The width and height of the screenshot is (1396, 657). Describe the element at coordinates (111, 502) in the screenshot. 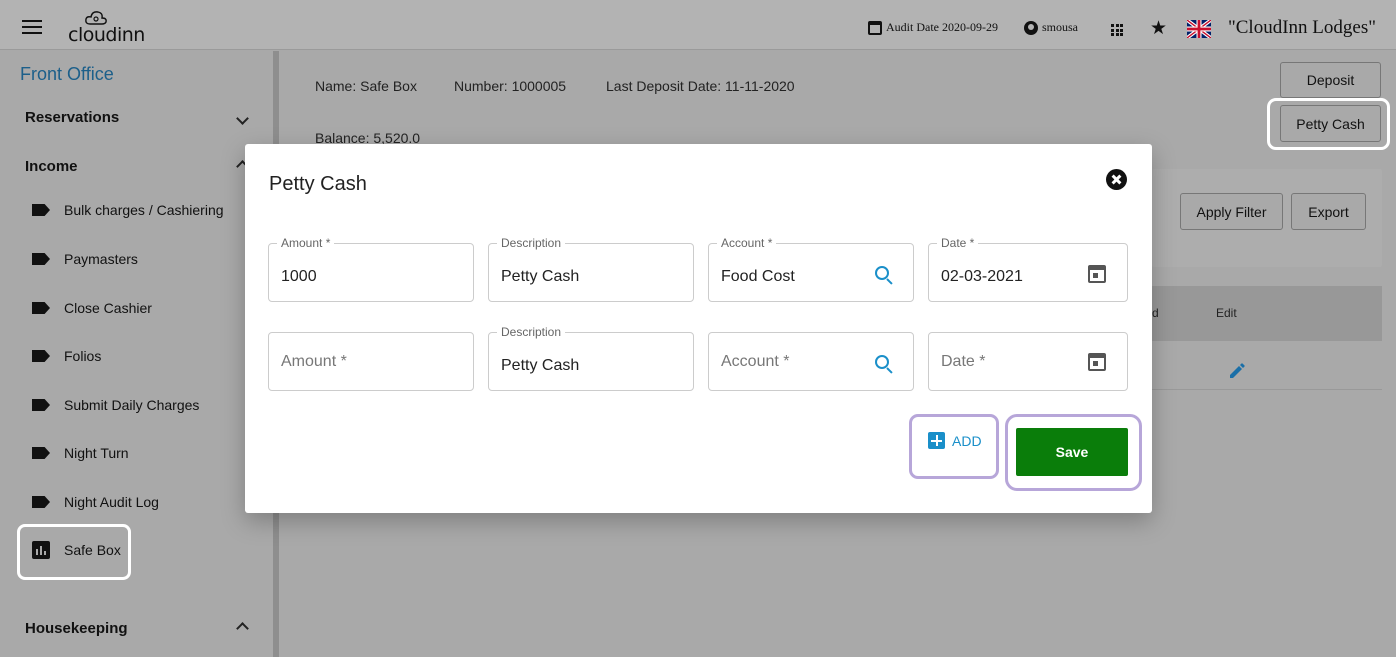

I see `sidebar-item-label: Night Audit Log` at that location.